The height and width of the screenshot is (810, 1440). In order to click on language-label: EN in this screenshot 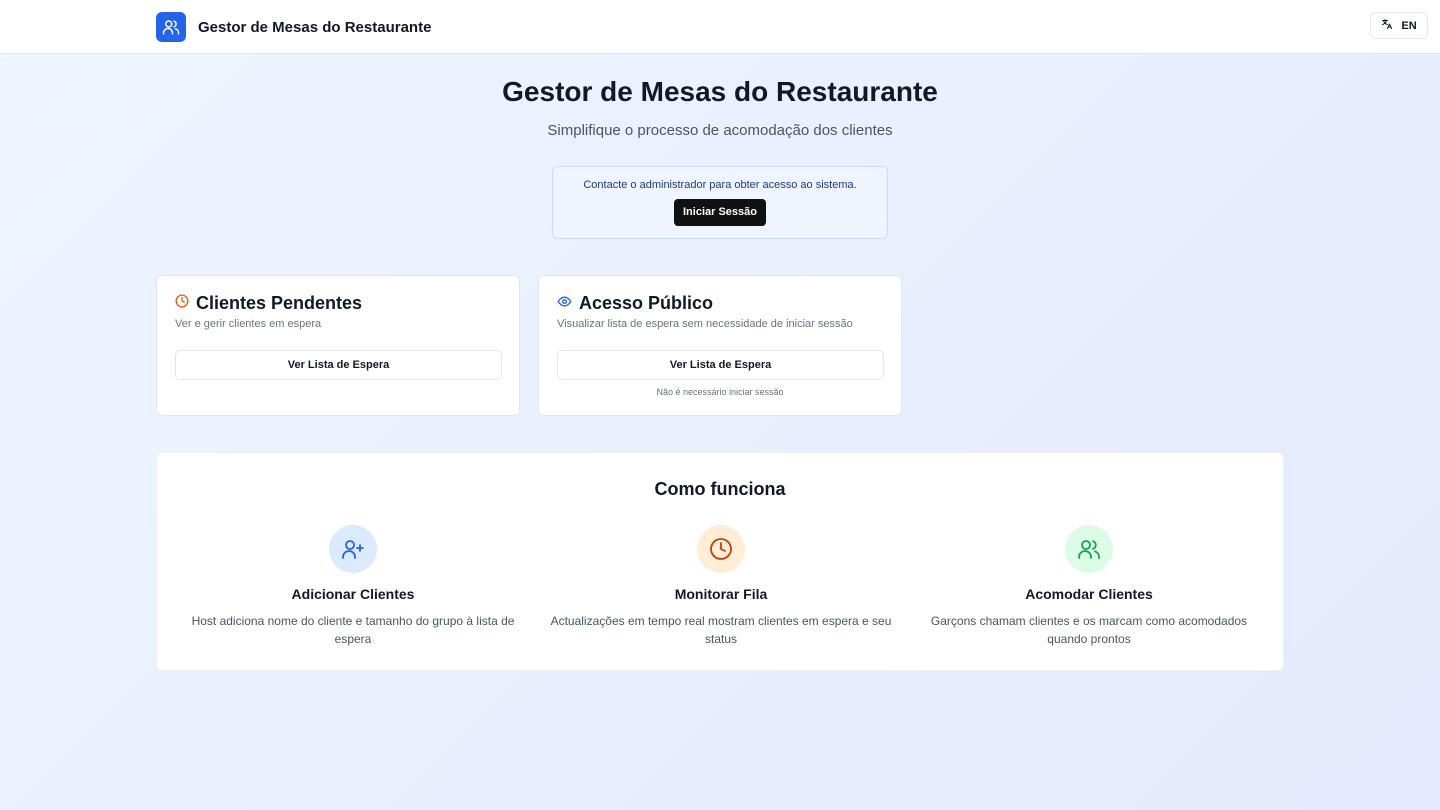, I will do `click(1409, 25)`.